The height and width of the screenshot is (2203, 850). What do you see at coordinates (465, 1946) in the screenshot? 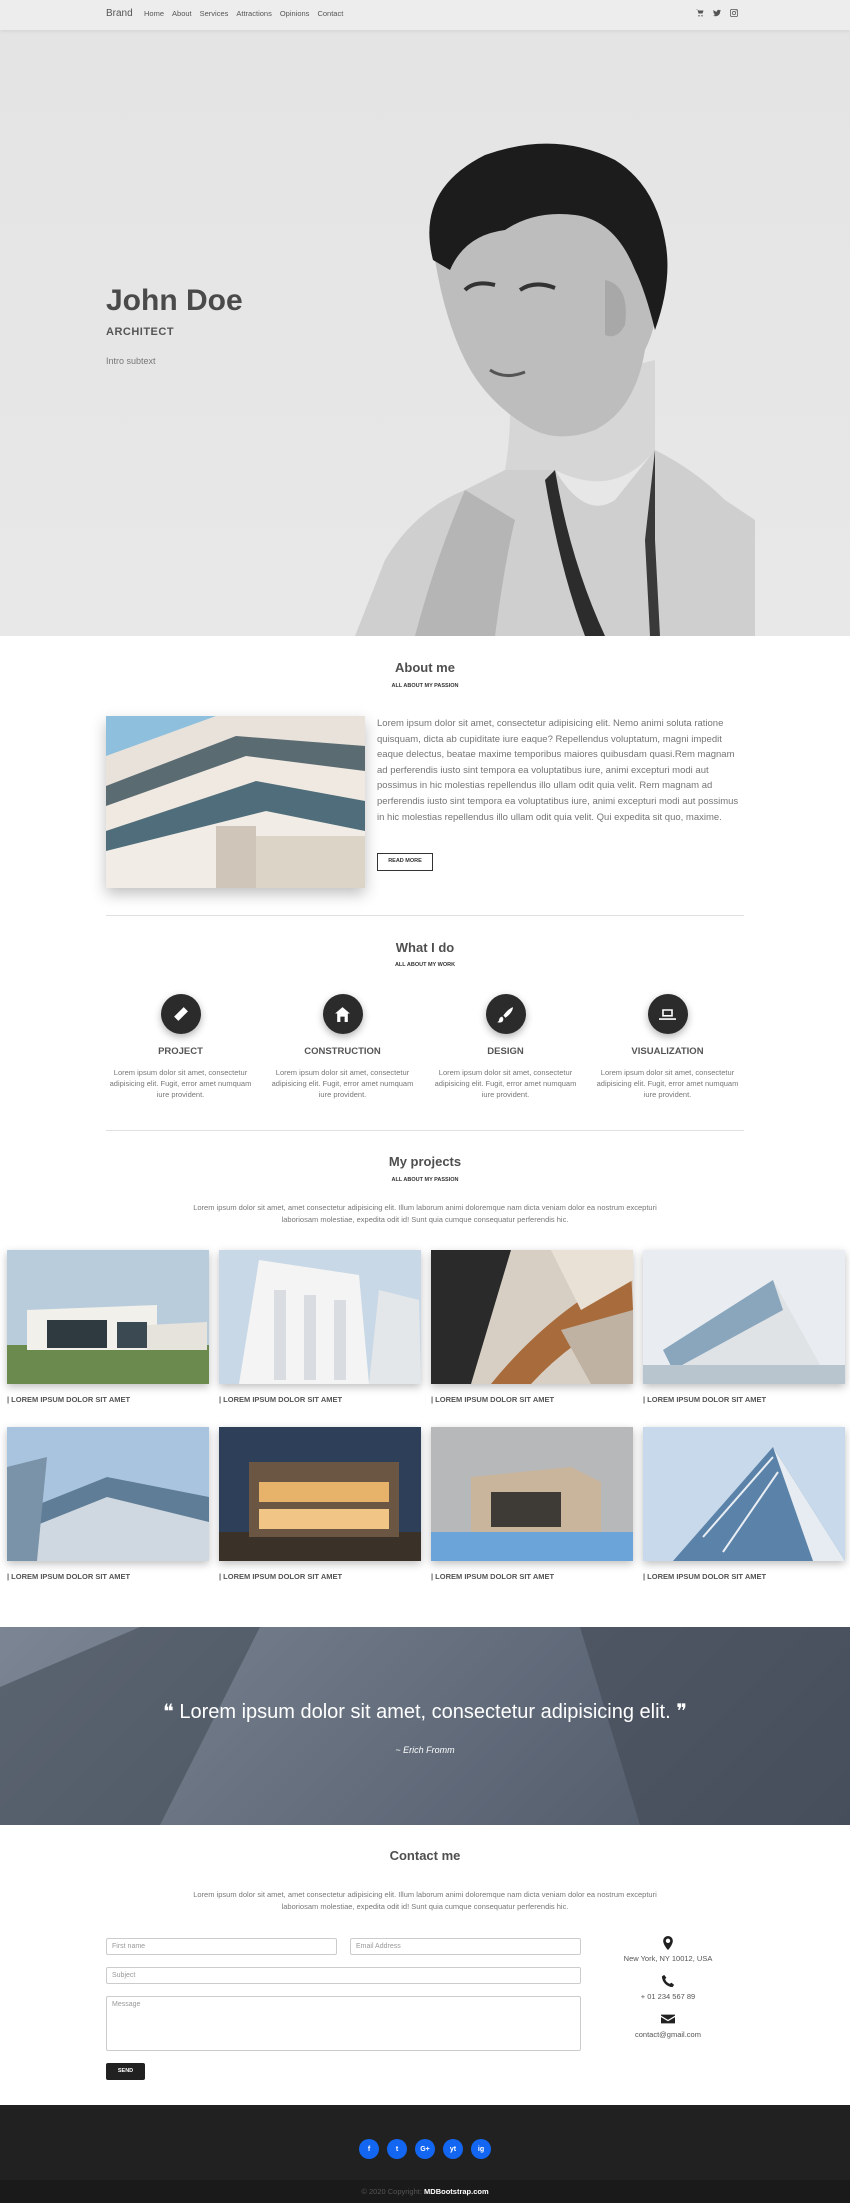
I see `email-input: Email Address` at bounding box center [465, 1946].